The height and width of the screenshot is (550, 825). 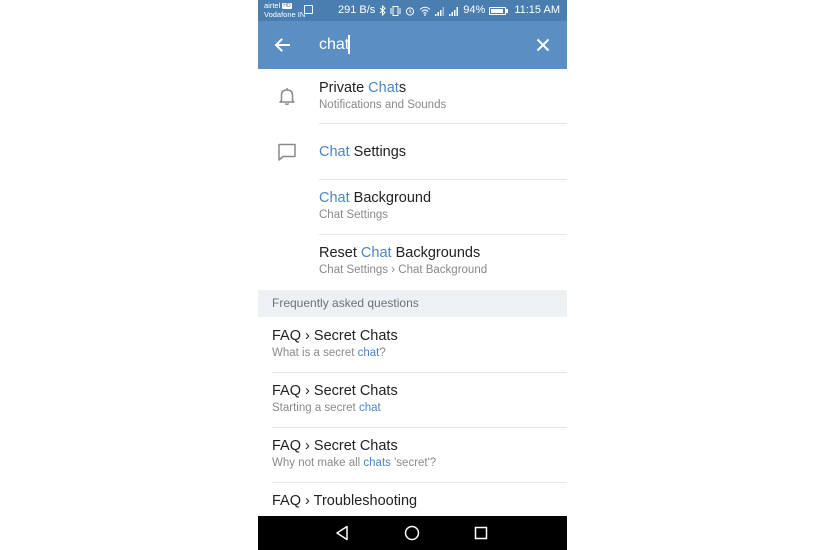 I want to click on net-speed: 291 B/s, so click(x=356, y=10).